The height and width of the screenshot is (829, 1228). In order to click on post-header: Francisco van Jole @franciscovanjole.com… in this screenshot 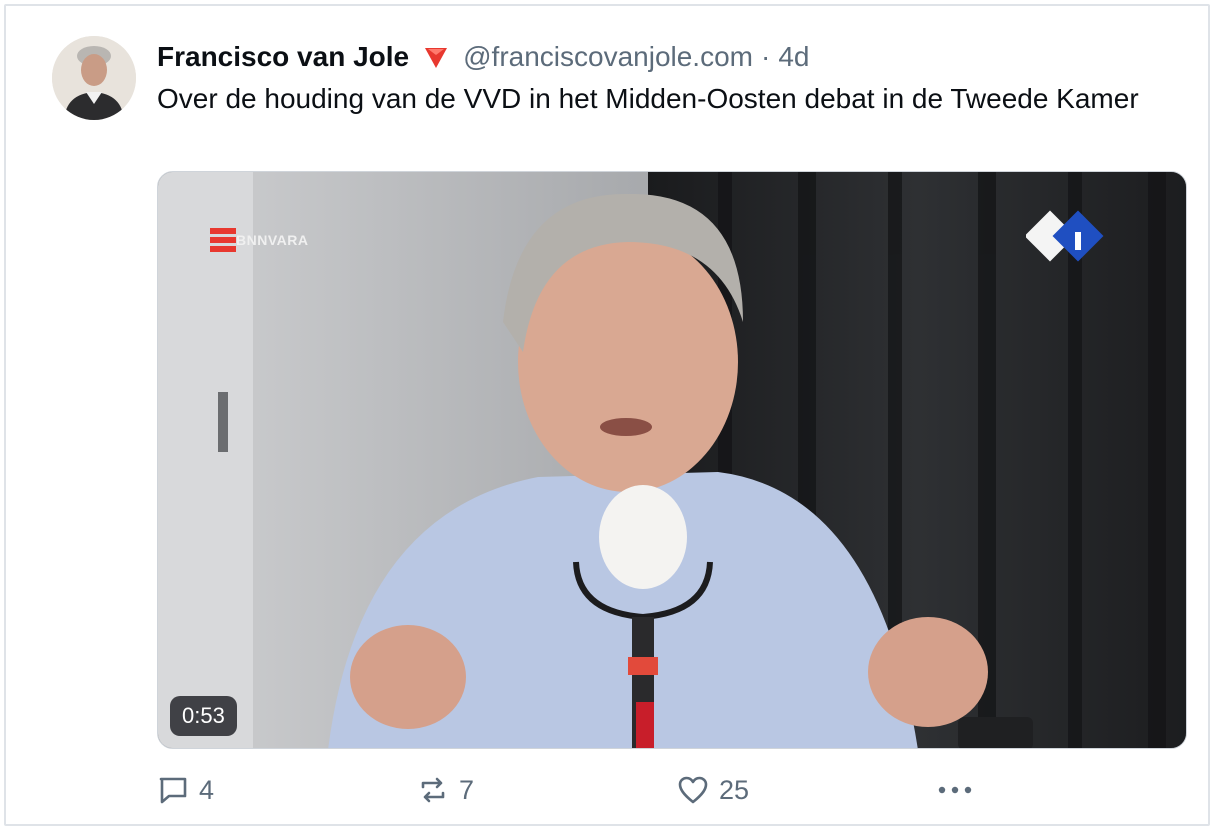, I will do `click(483, 57)`.